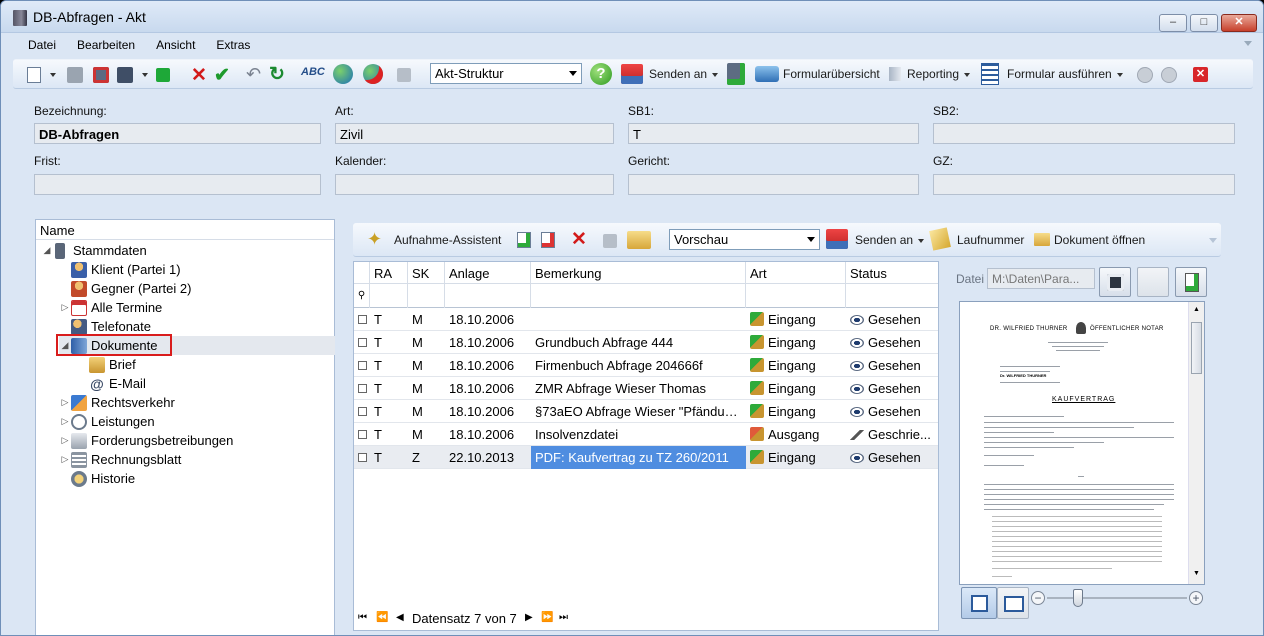  I want to click on menu-bearbeiten: Bearbeiten, so click(102, 43).